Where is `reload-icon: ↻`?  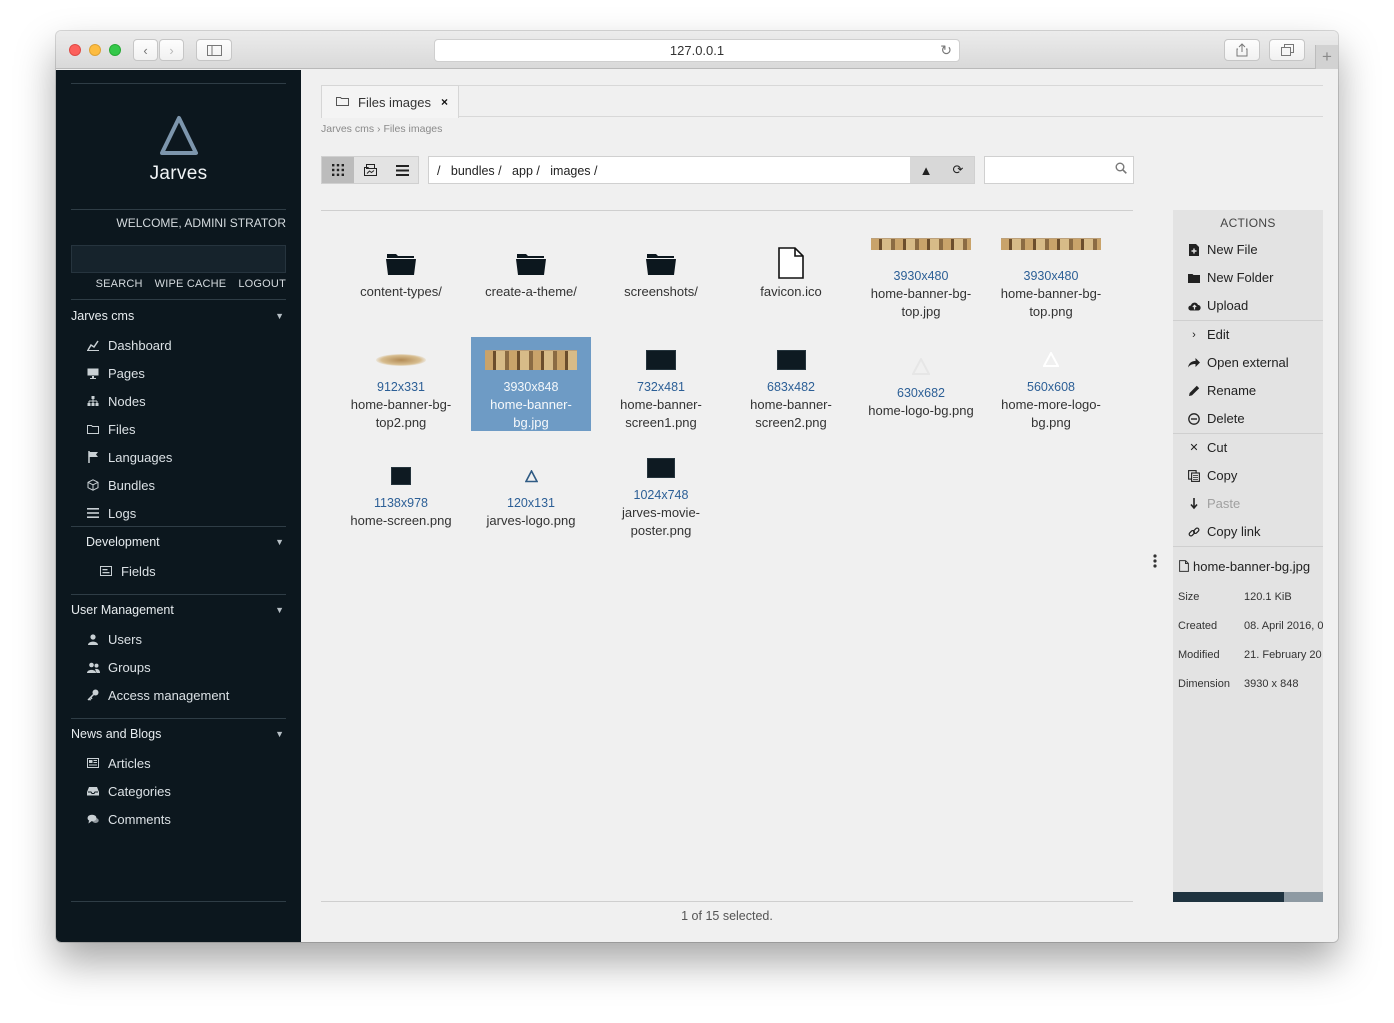
reload-icon: ↻ is located at coordinates (946, 50).